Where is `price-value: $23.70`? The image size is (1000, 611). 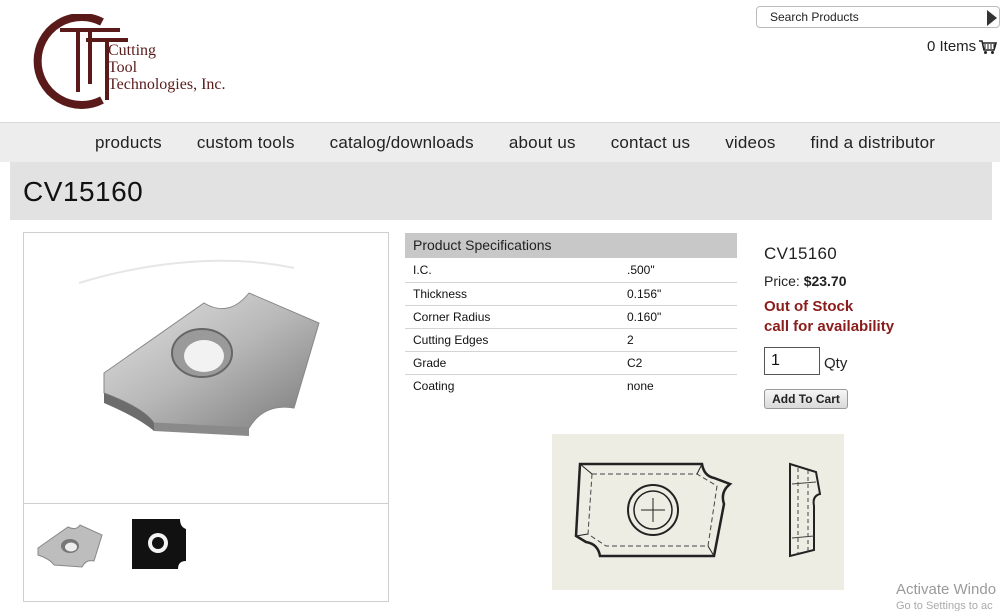 price-value: $23.70 is located at coordinates (825, 281).